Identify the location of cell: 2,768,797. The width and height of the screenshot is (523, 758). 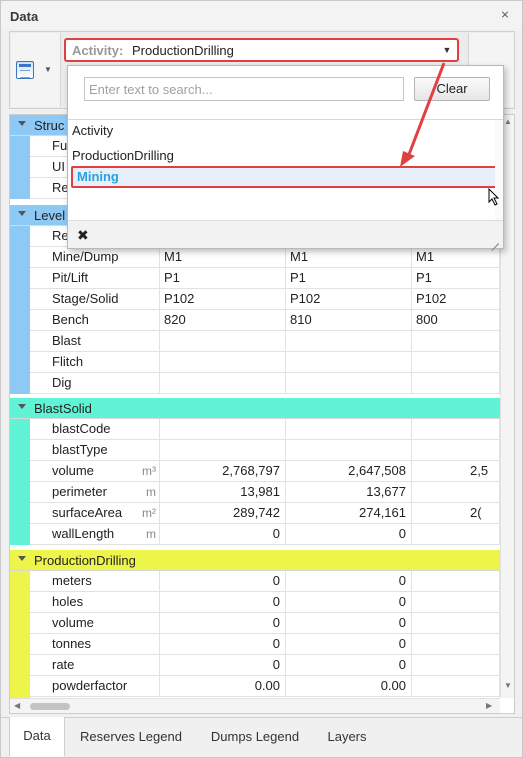
(223, 471).